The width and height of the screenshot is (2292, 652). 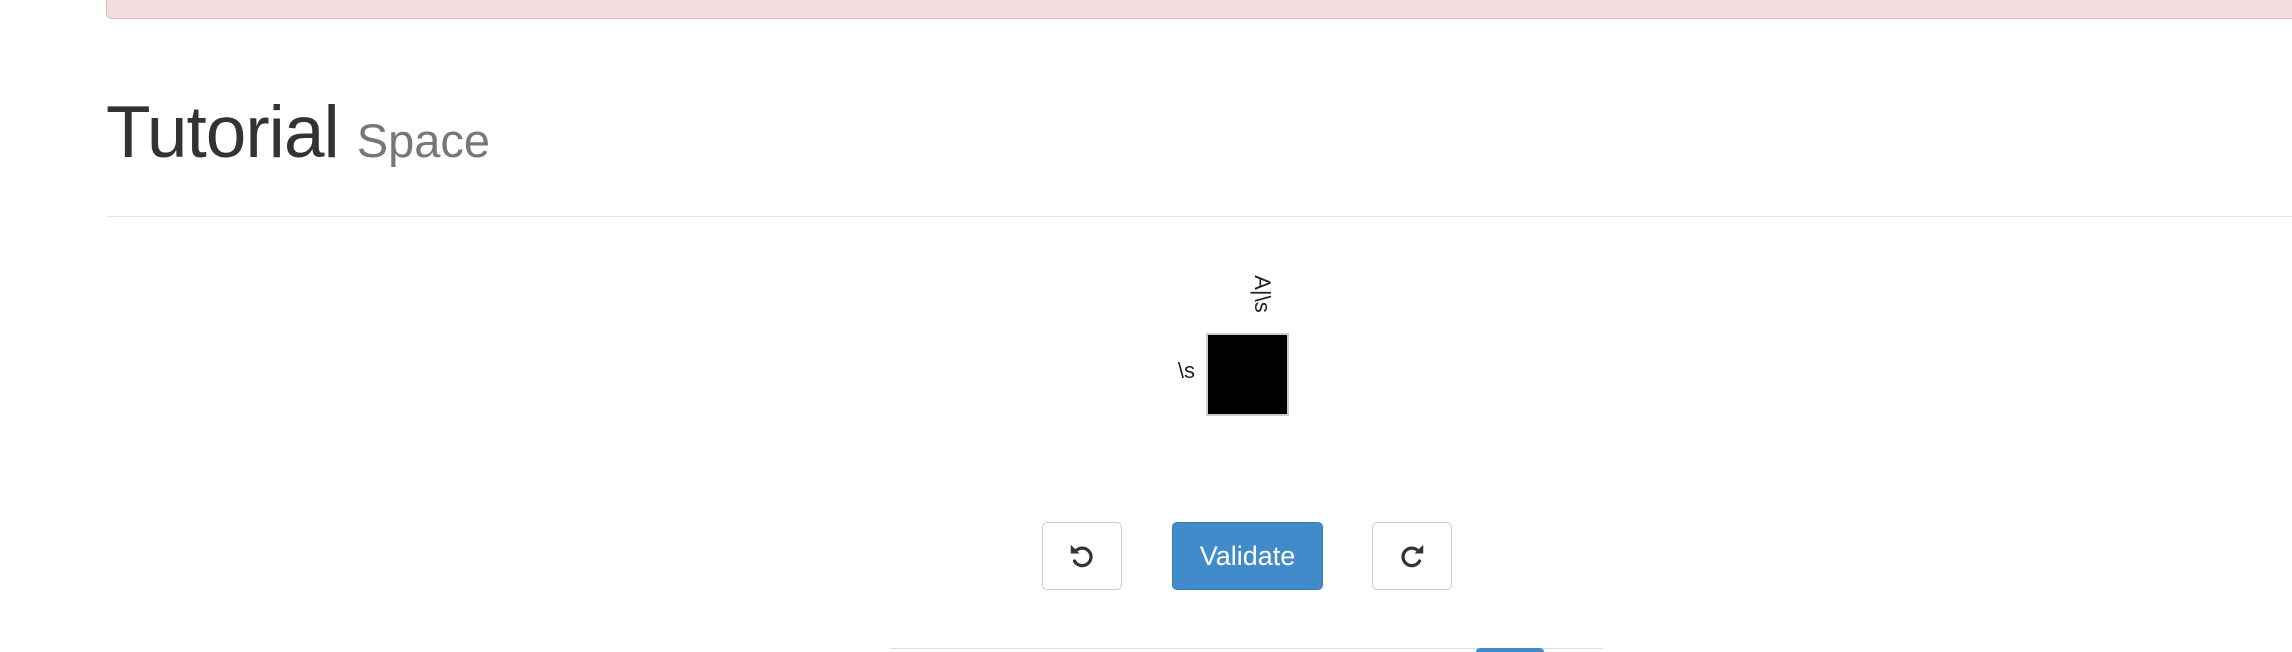 I want to click on bottom-nav-active-tab, so click(x=1510, y=650).